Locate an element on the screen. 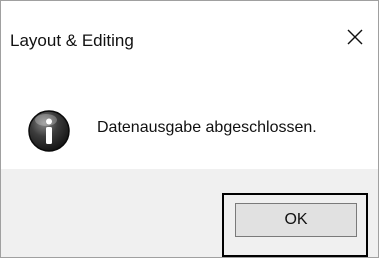  close-button is located at coordinates (355, 37).